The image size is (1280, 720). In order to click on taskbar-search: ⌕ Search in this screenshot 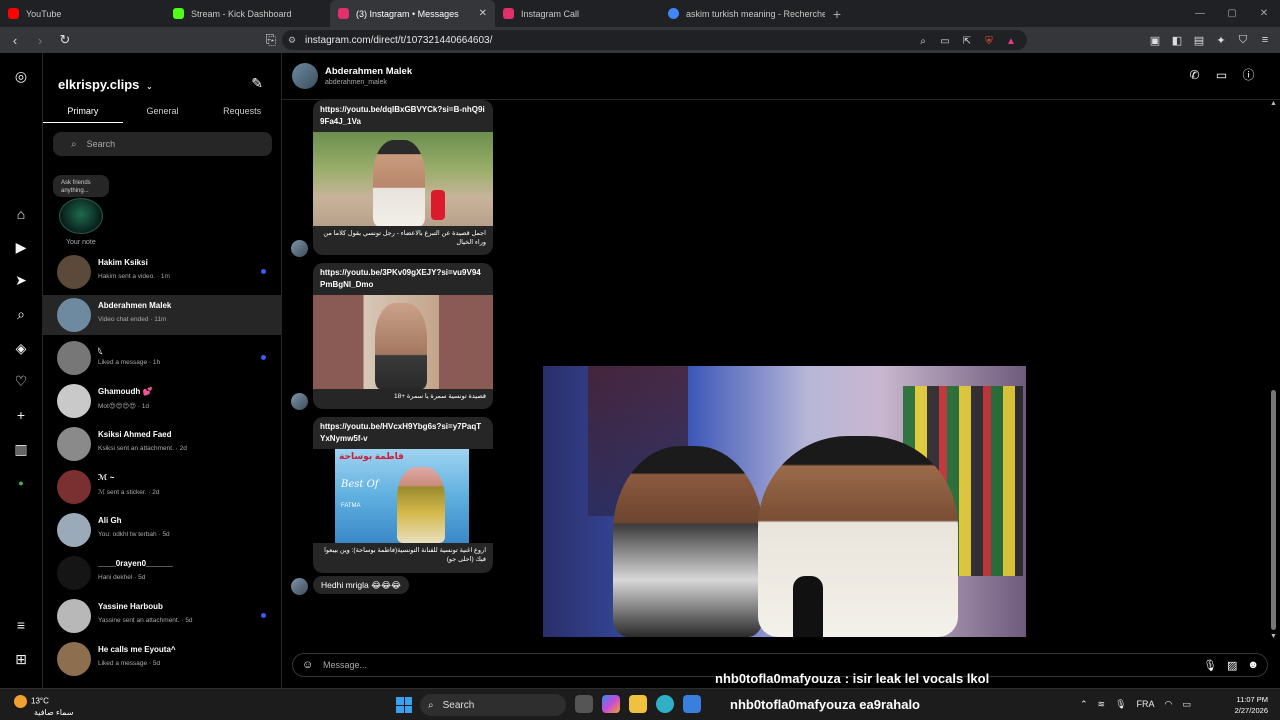, I will do `click(493, 705)`.